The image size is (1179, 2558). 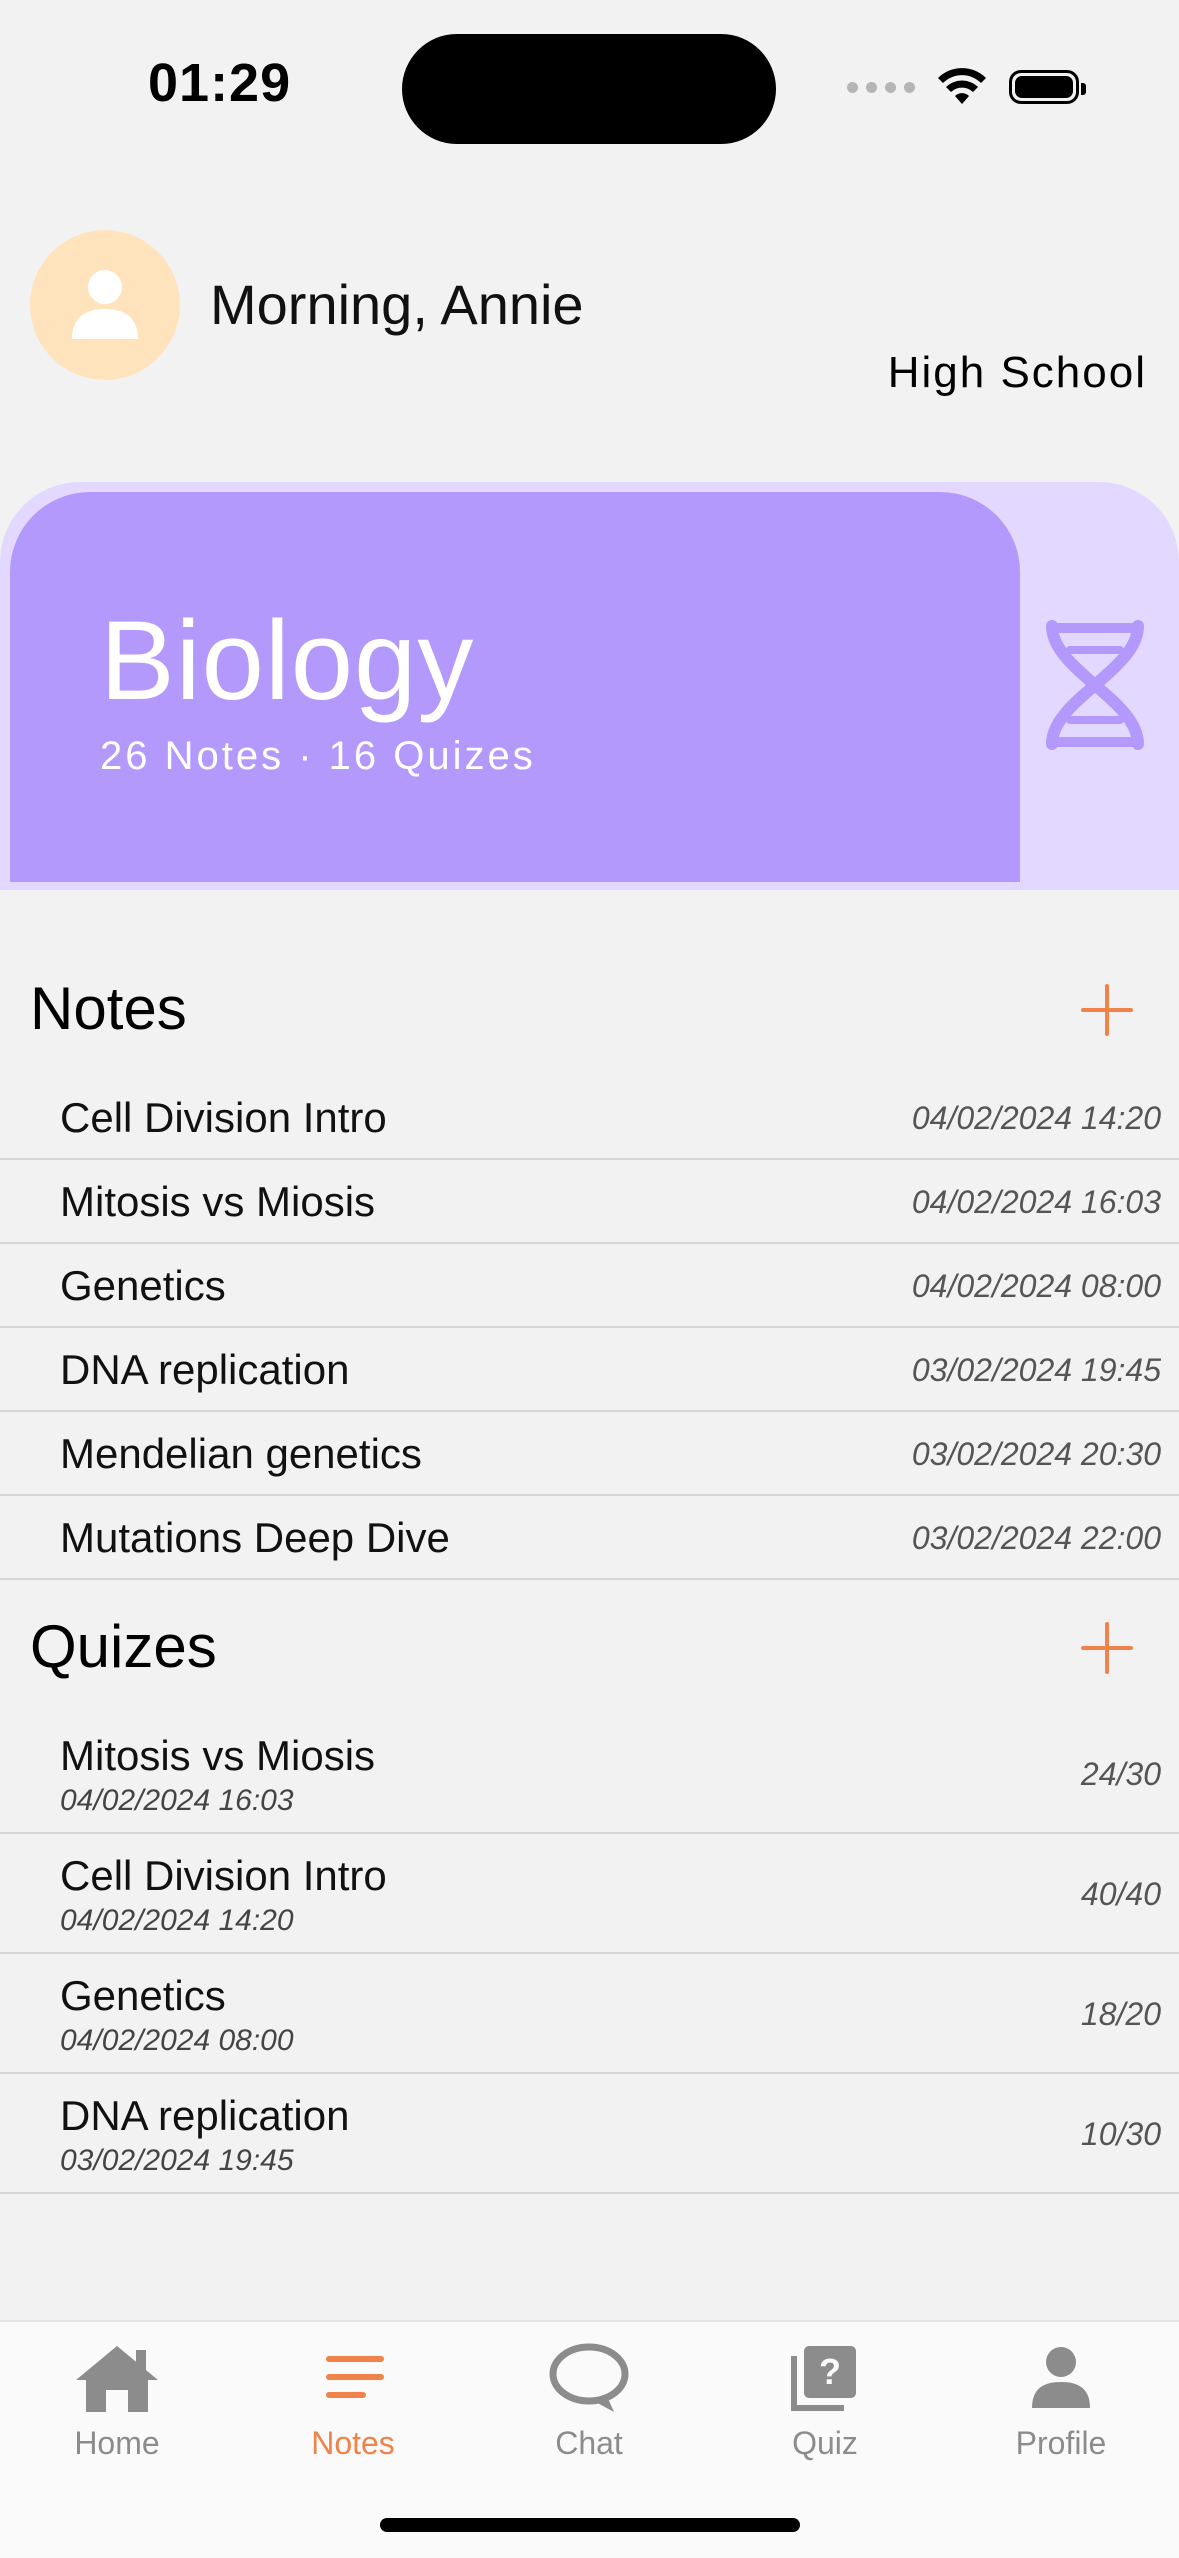 What do you see at coordinates (881, 87) in the screenshot?
I see `cellular-signal-icon` at bounding box center [881, 87].